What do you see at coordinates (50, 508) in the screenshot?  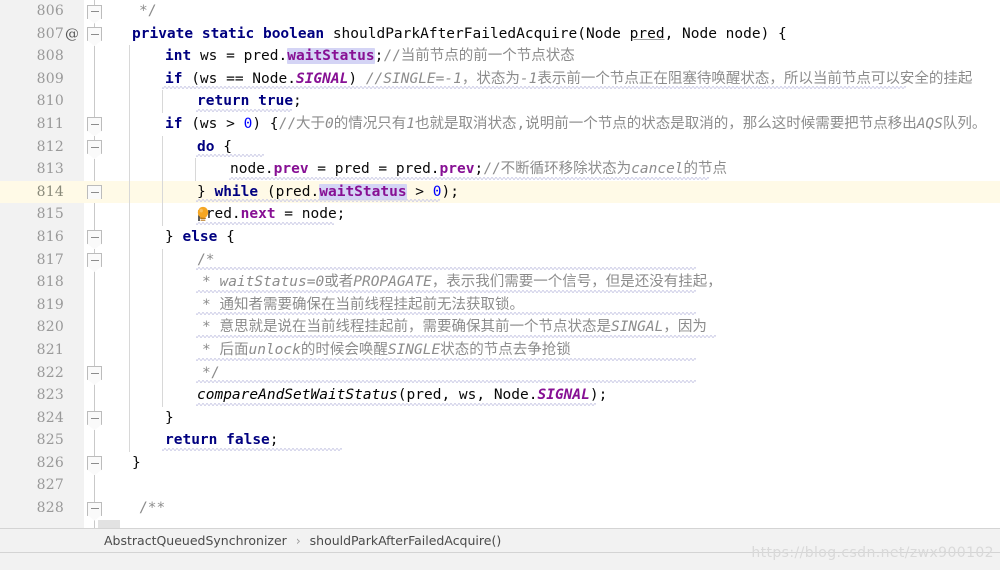 I see `line-number: 828` at bounding box center [50, 508].